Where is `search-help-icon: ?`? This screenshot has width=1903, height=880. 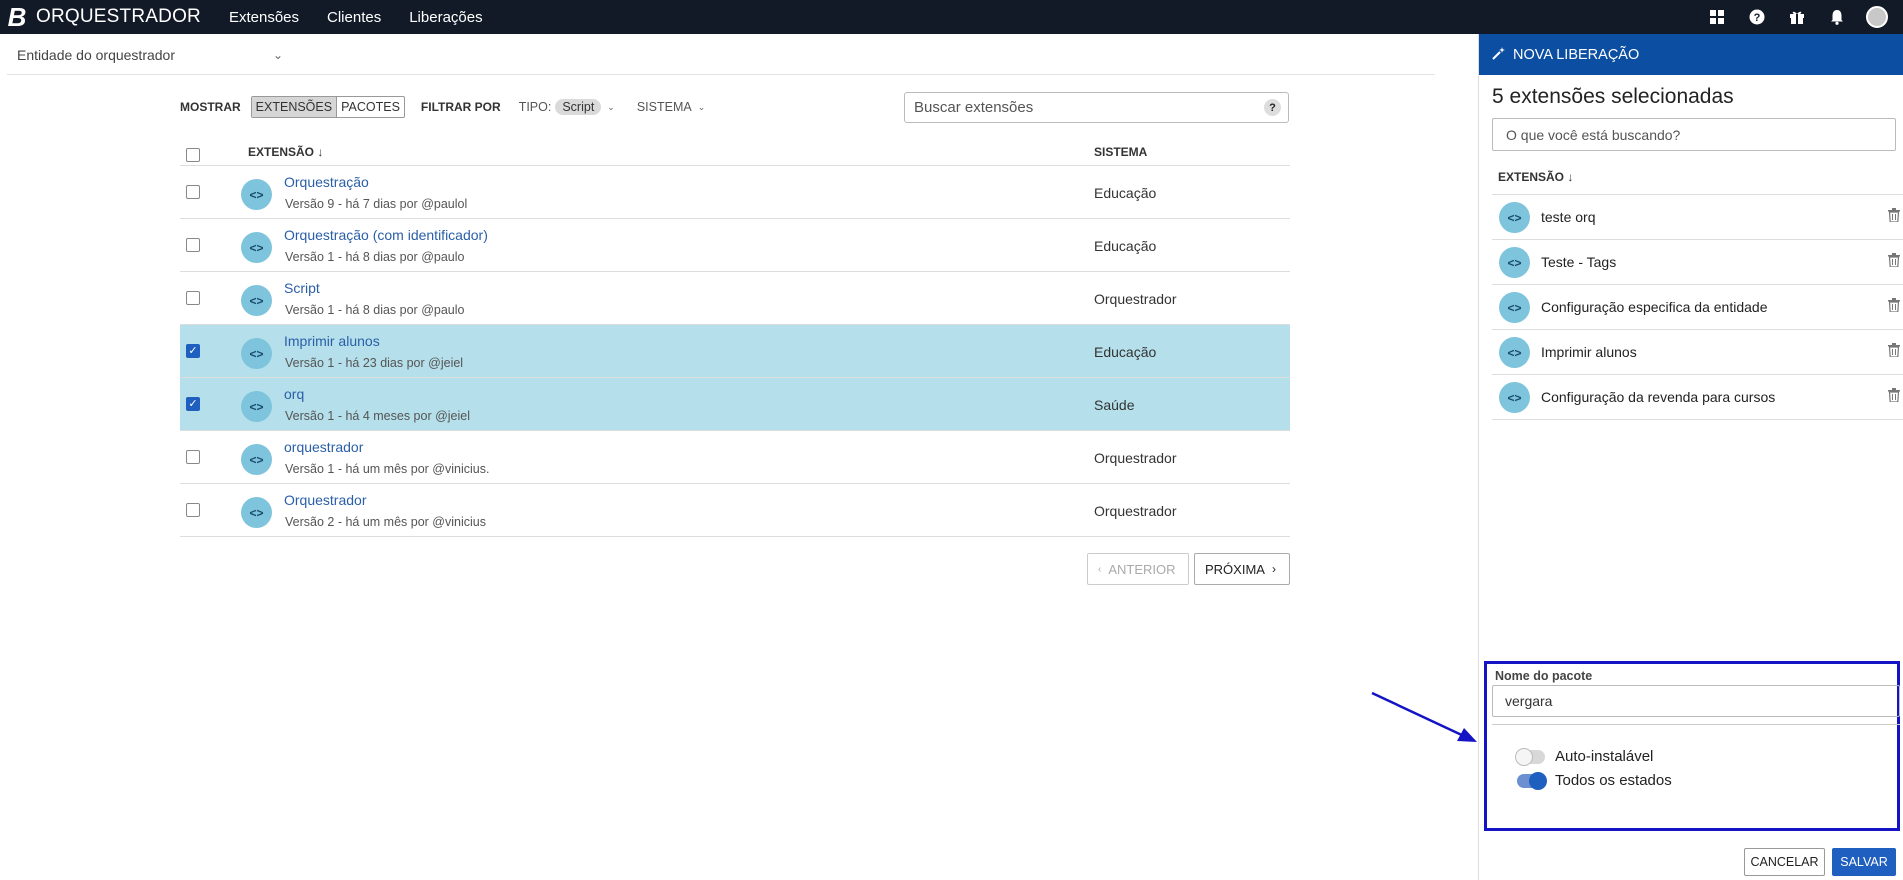 search-help-icon: ? is located at coordinates (1272, 107).